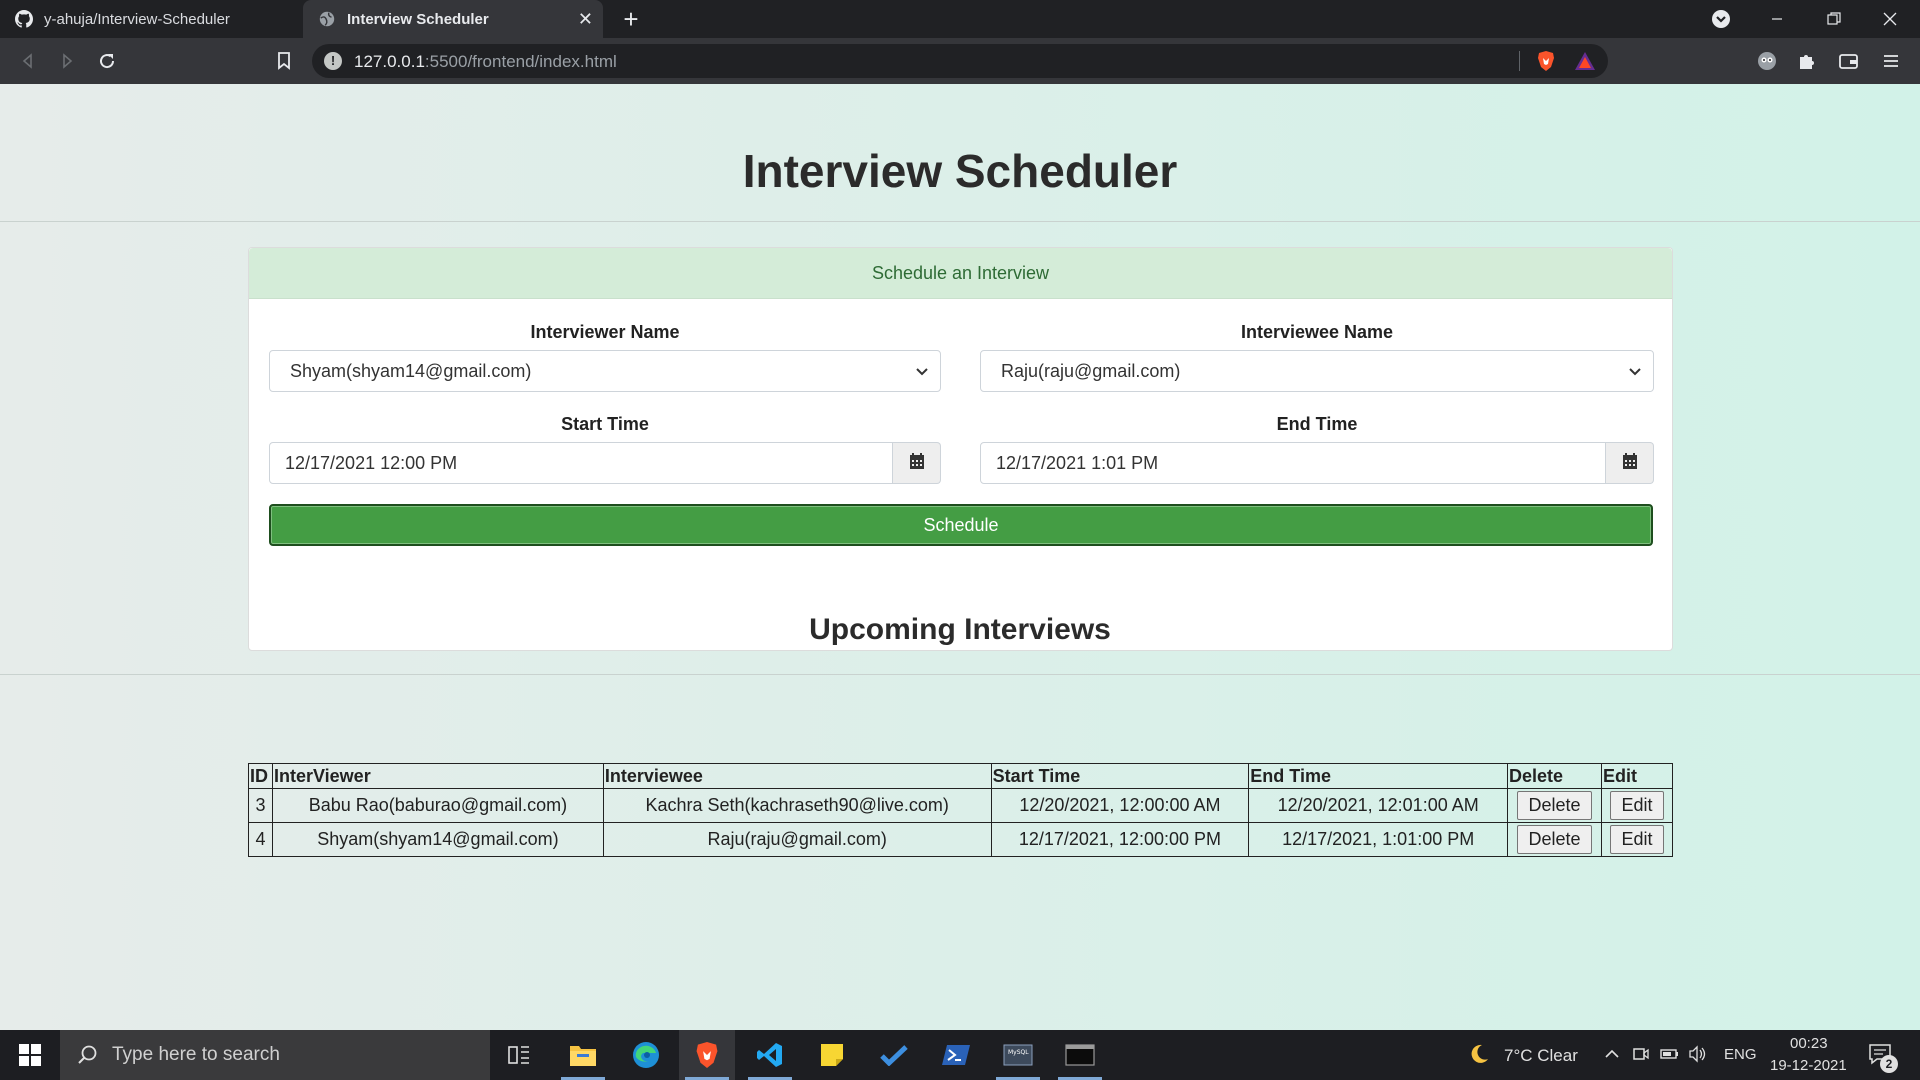 This screenshot has height=1080, width=1920. Describe the element at coordinates (260, 839) in the screenshot. I see `cell-id: 4` at that location.